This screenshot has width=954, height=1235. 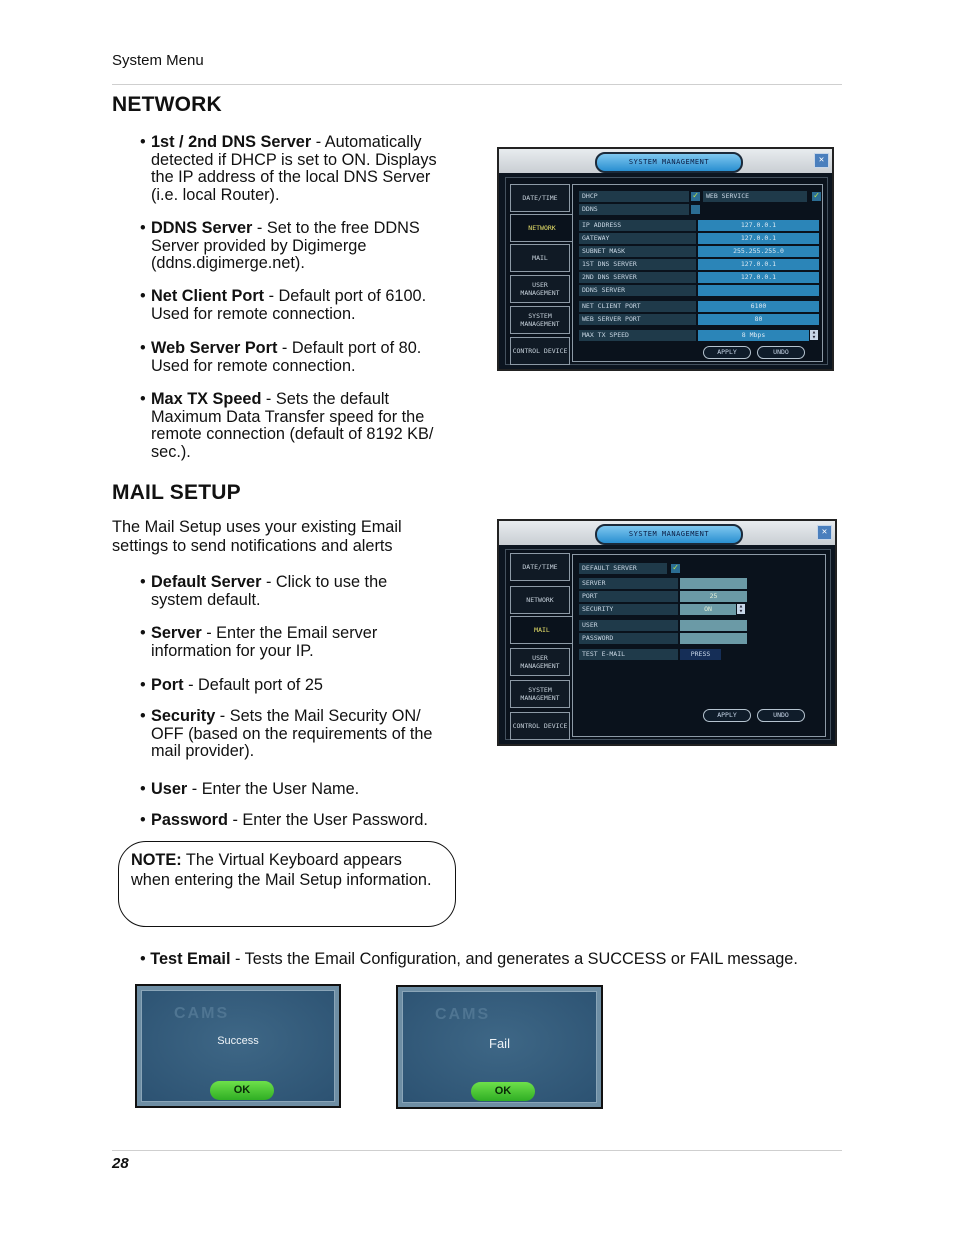 I want to click on test-email-press-button: PRESS, so click(x=700, y=654).